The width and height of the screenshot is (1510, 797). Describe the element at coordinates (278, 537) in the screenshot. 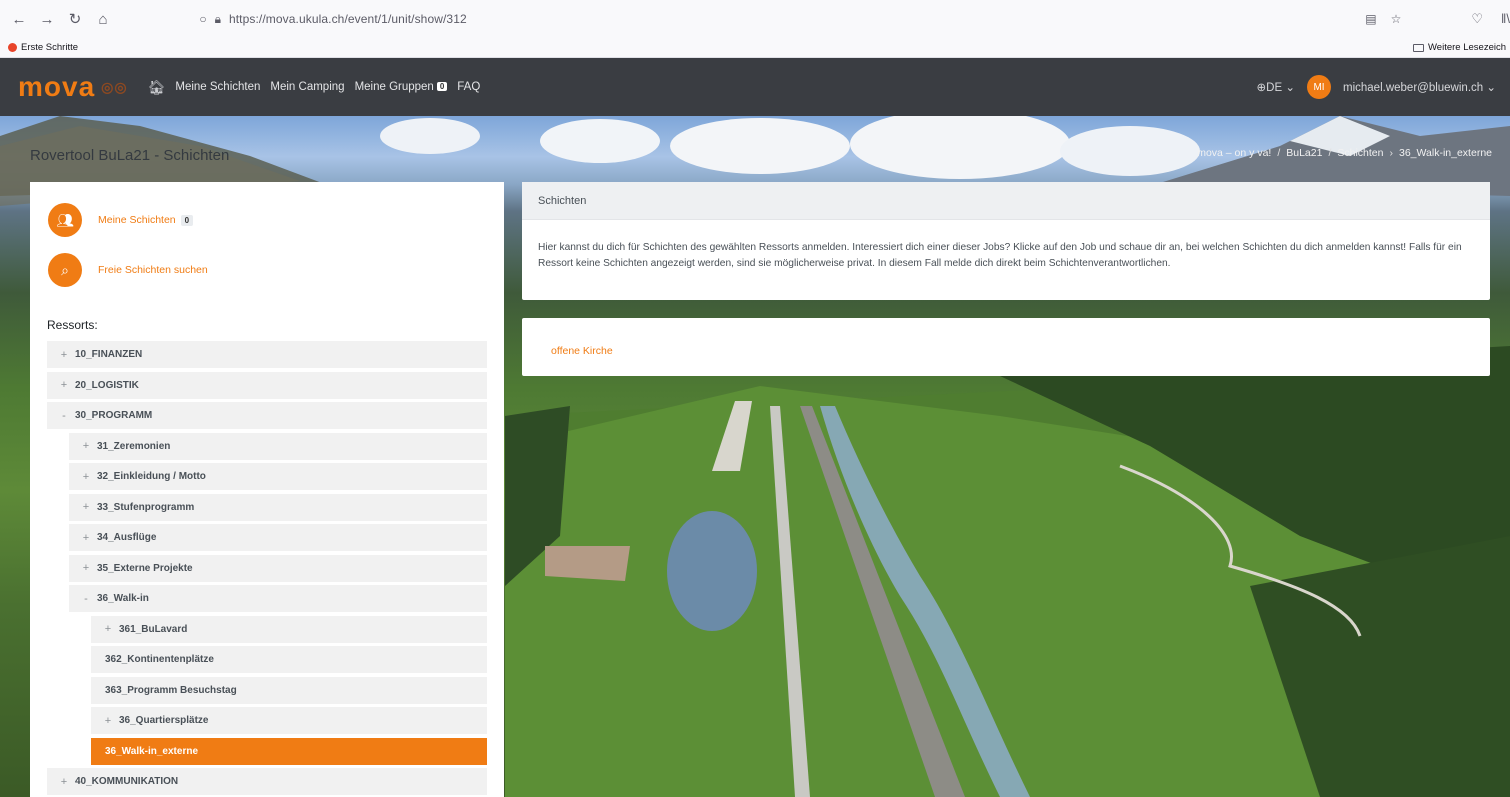

I see `tree-item: +34_Ausflüge` at that location.